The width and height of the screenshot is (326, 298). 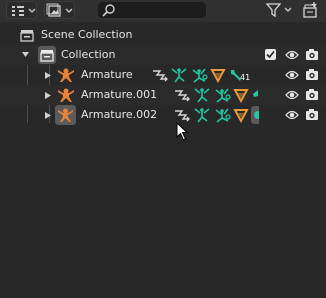 I want to click on collection-row: Collection, so click(x=163, y=55).